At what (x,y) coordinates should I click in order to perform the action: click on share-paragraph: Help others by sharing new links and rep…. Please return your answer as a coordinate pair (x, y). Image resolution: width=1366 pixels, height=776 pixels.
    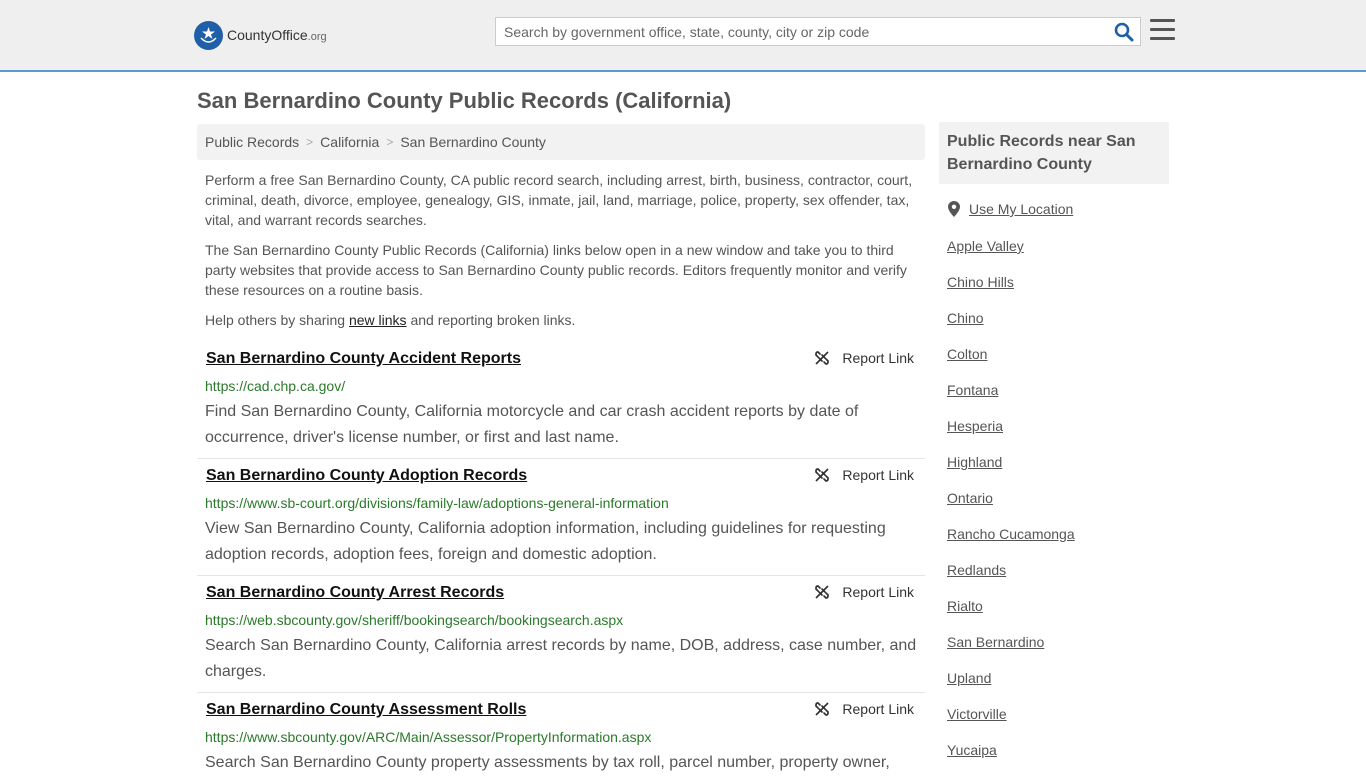
    Looking at the image, I should click on (563, 320).